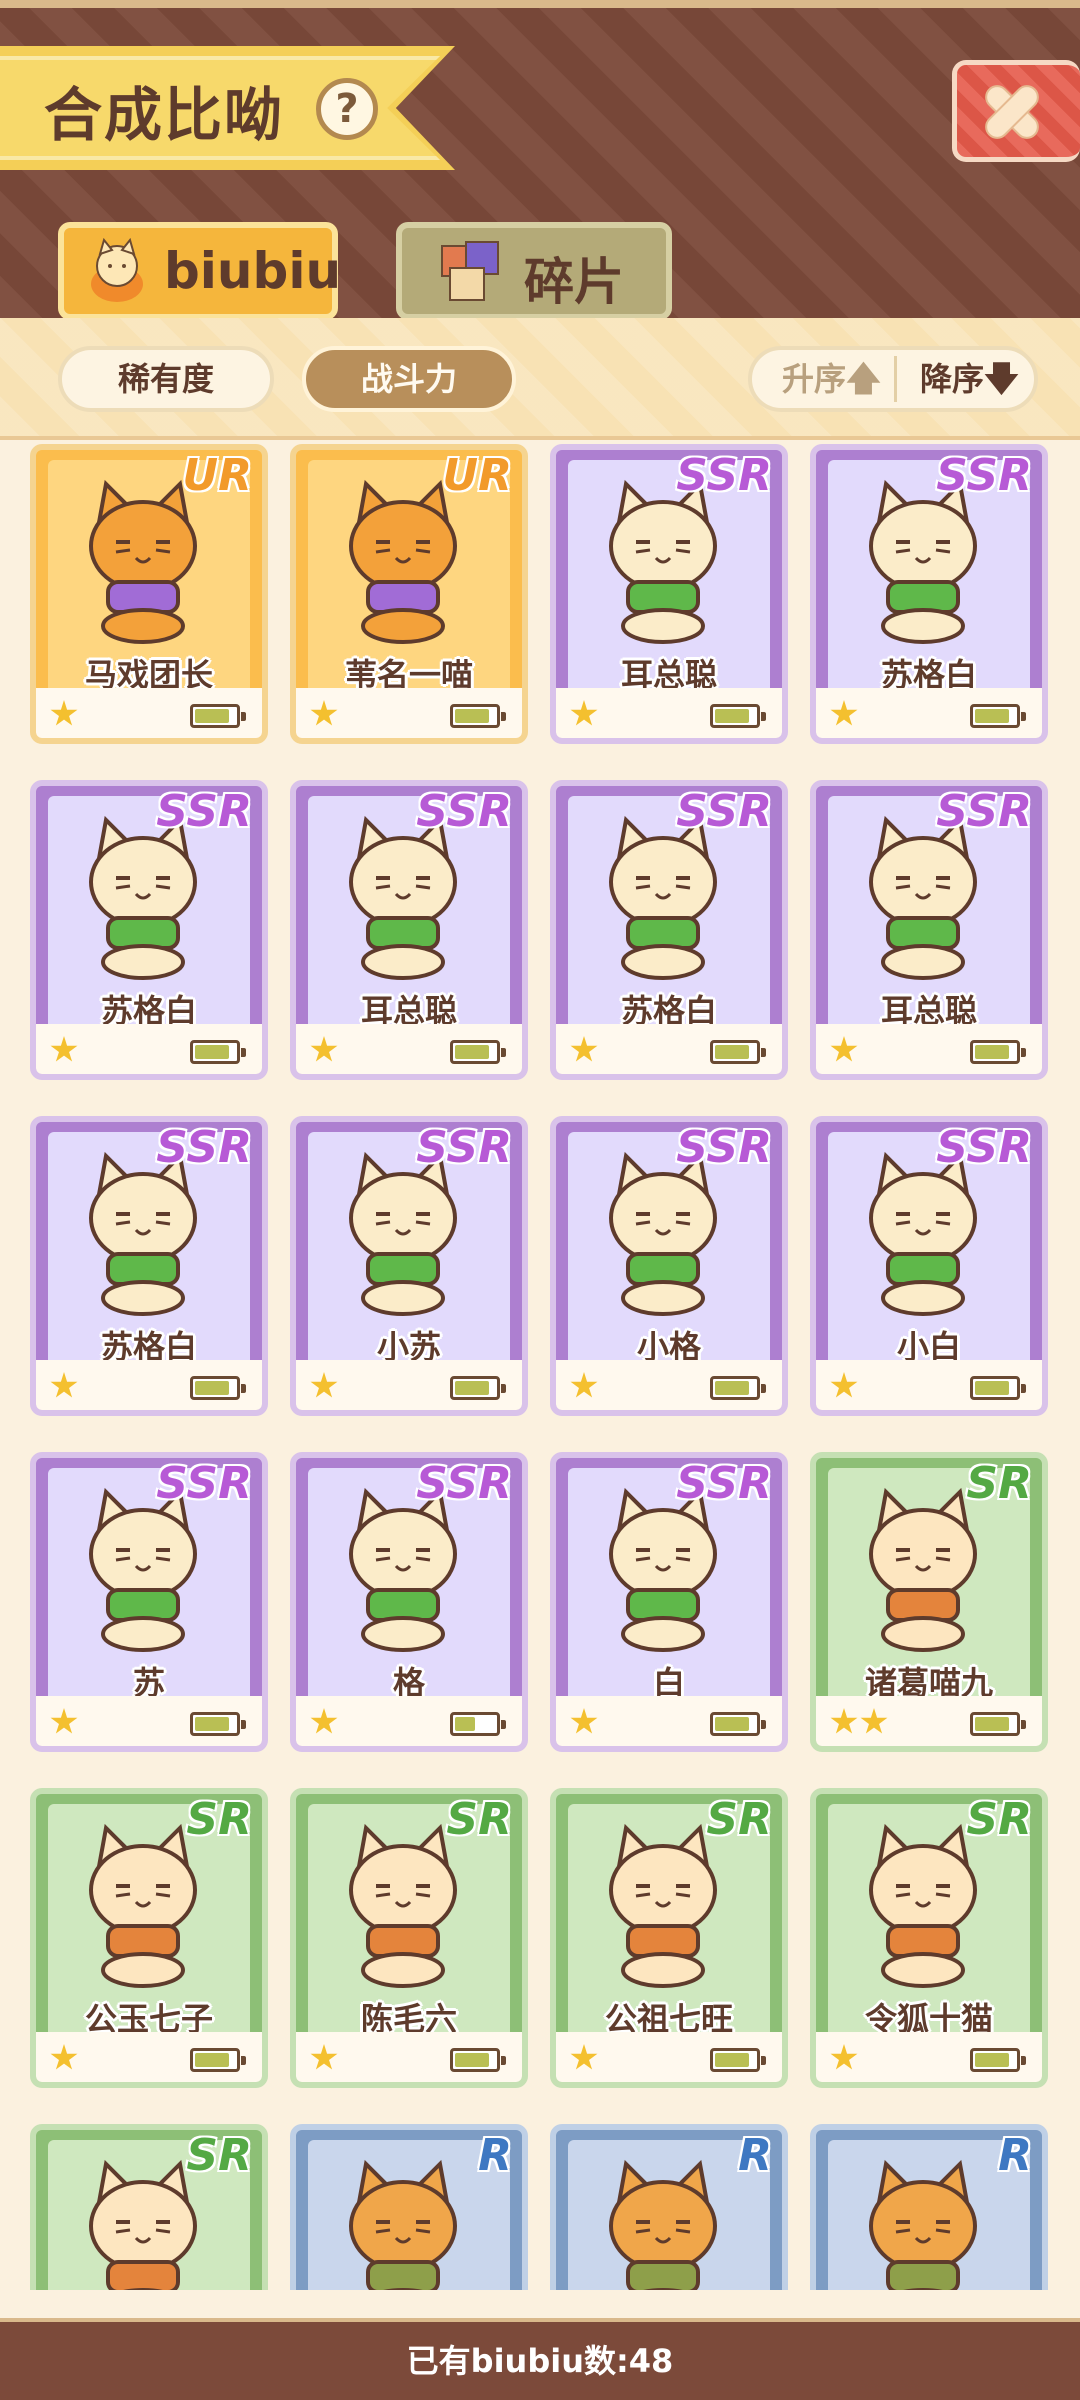  What do you see at coordinates (1001, 379) in the screenshot?
I see `arrow-down-icon: 🡇` at bounding box center [1001, 379].